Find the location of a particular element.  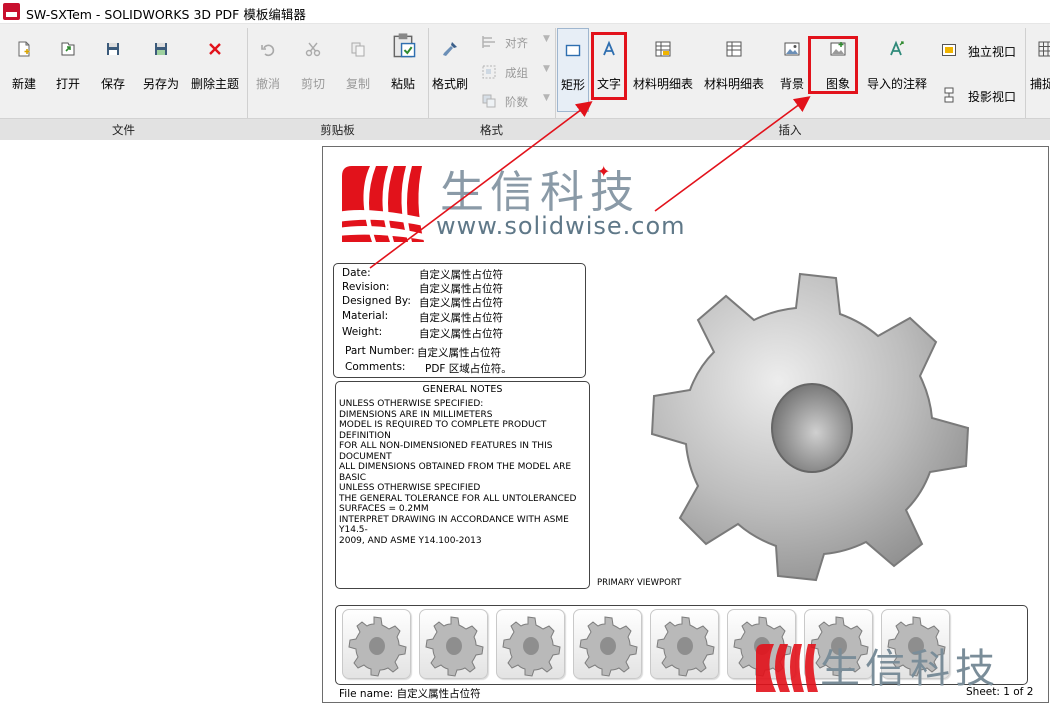

group-label-insert: 插入 is located at coordinates (790, 130).